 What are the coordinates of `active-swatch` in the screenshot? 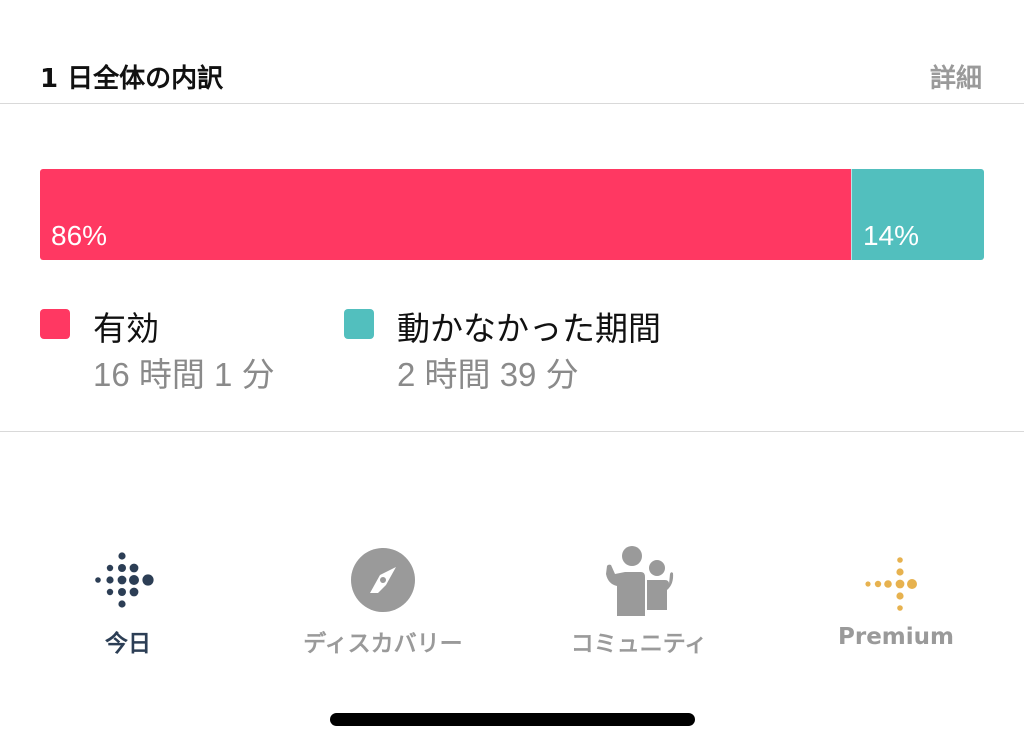 It's located at (55, 324).